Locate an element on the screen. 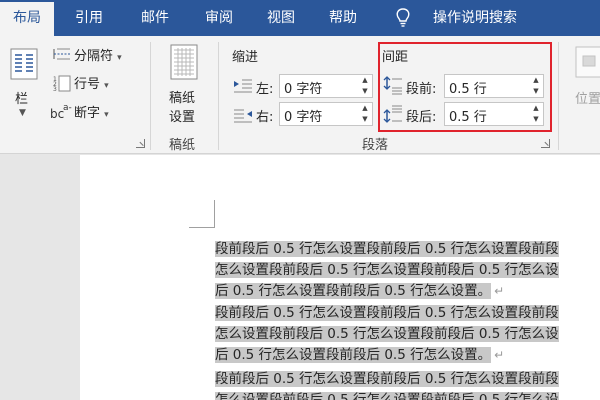  tell-me-search: 操作说明搜索 is located at coordinates (475, 18).